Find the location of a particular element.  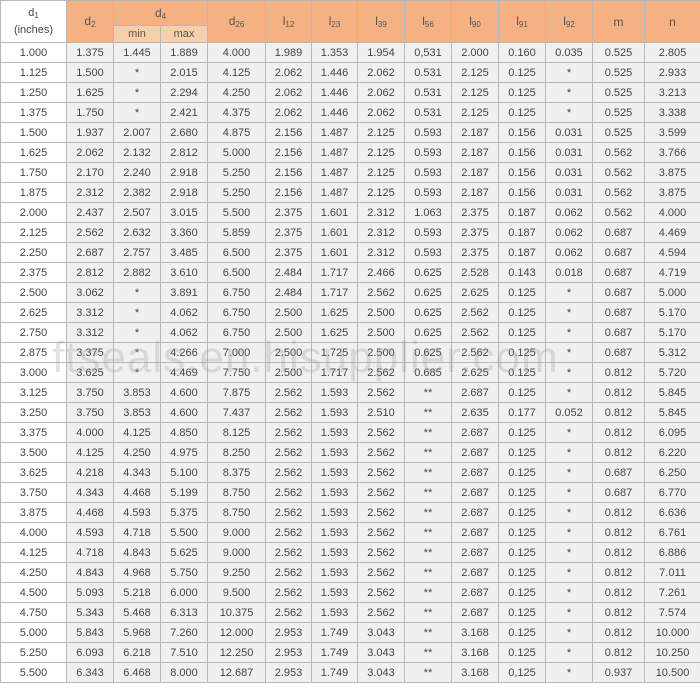

value-cell: 0.531 is located at coordinates (428, 72).